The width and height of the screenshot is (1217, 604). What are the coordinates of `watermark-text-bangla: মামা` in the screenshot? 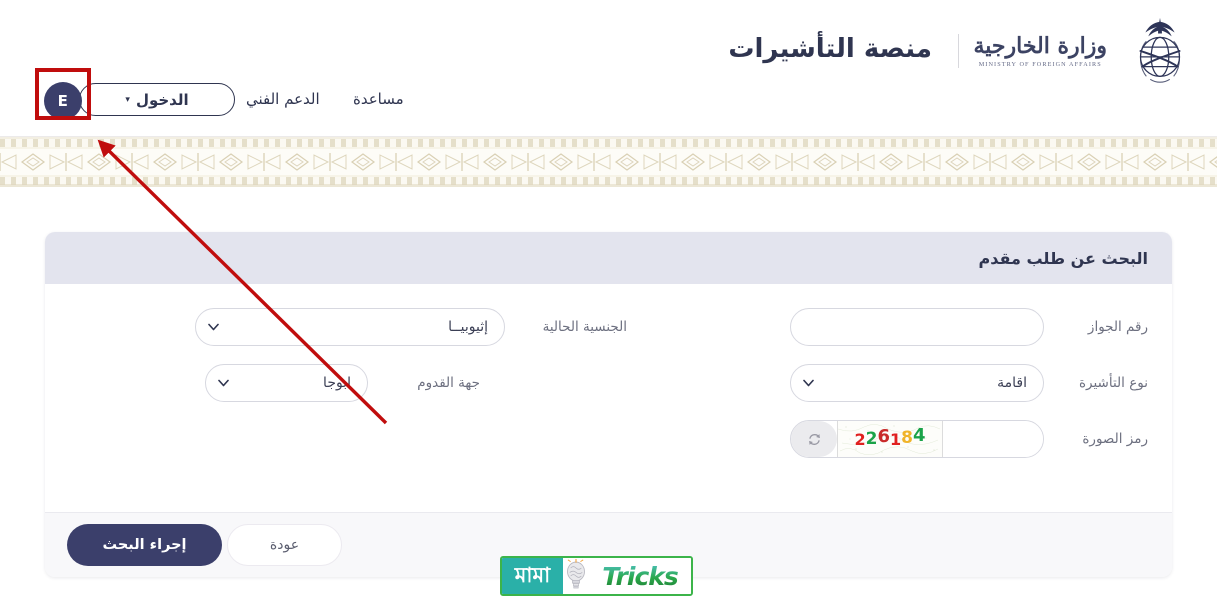 It's located at (532, 574).